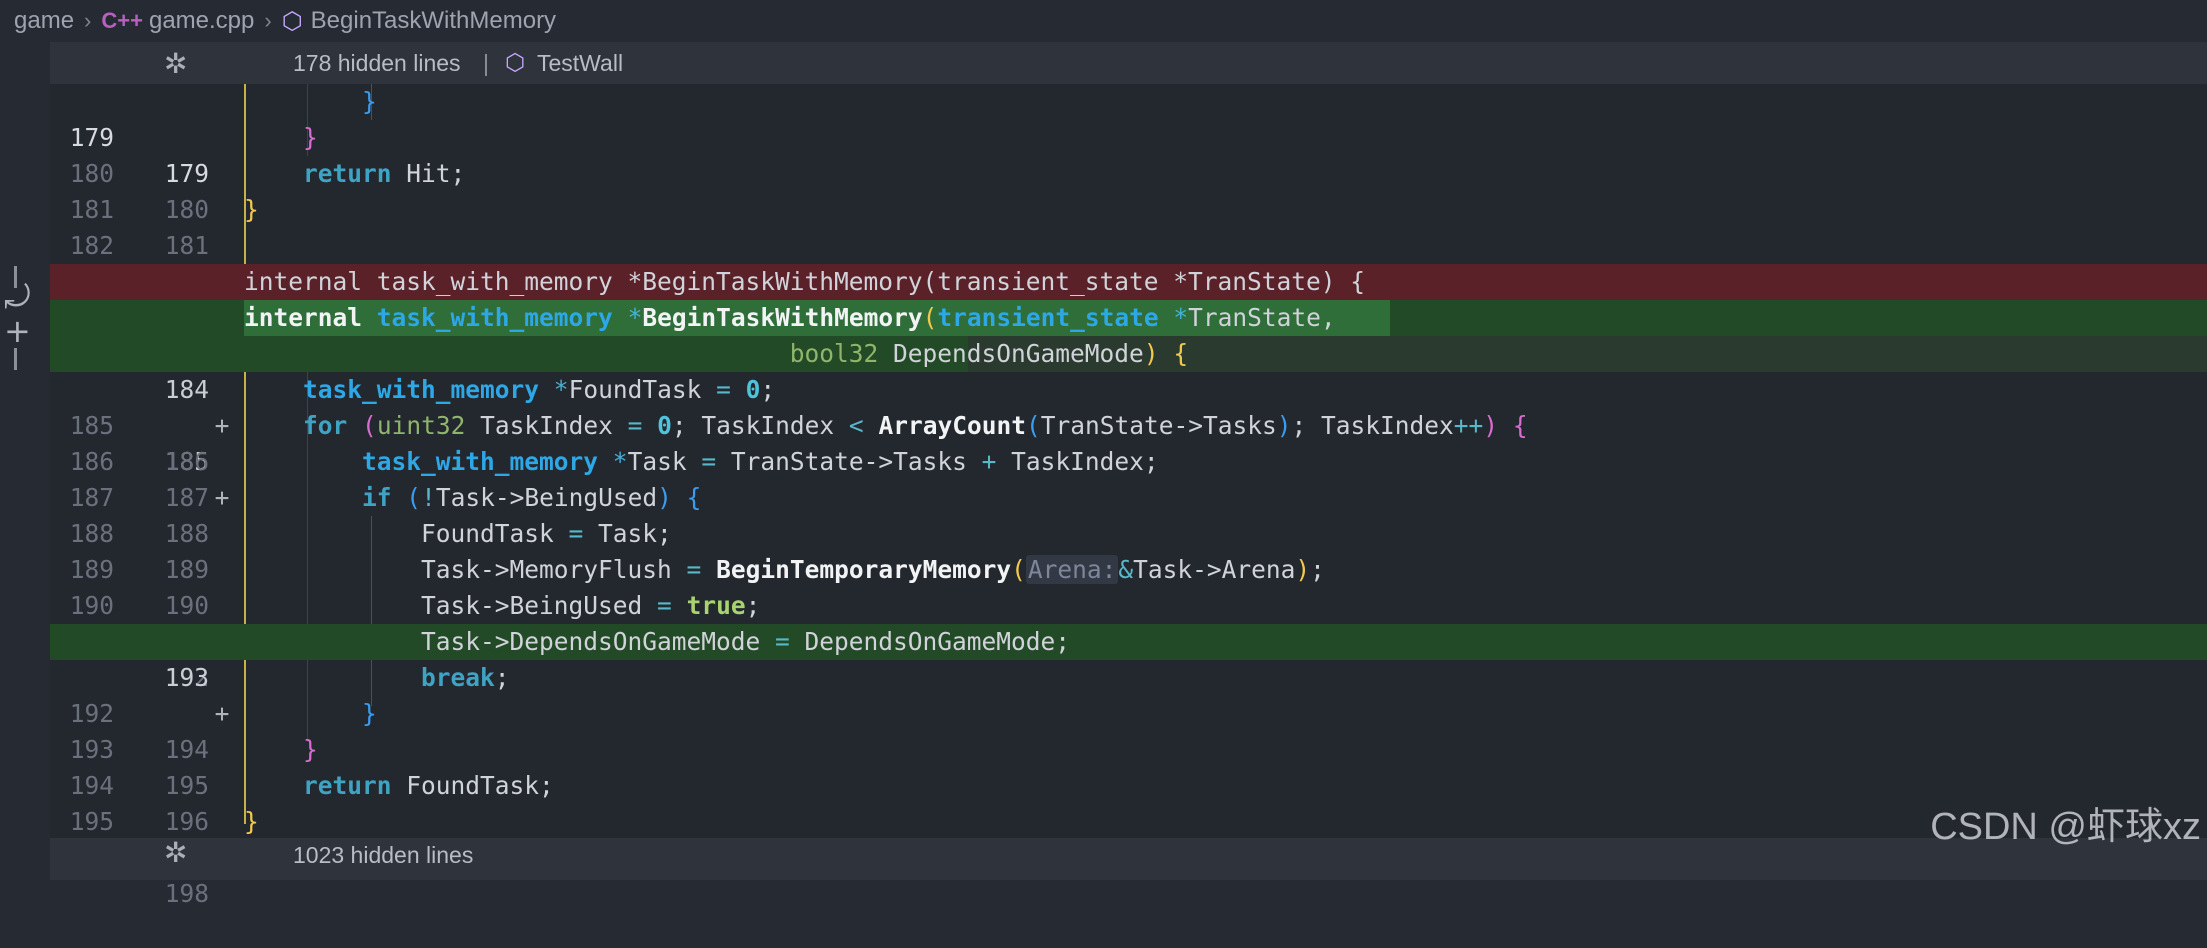 The width and height of the screenshot is (2207, 948). What do you see at coordinates (1128, 820) in the screenshot?
I see `code-line: 195 197 return FoundTask;` at bounding box center [1128, 820].